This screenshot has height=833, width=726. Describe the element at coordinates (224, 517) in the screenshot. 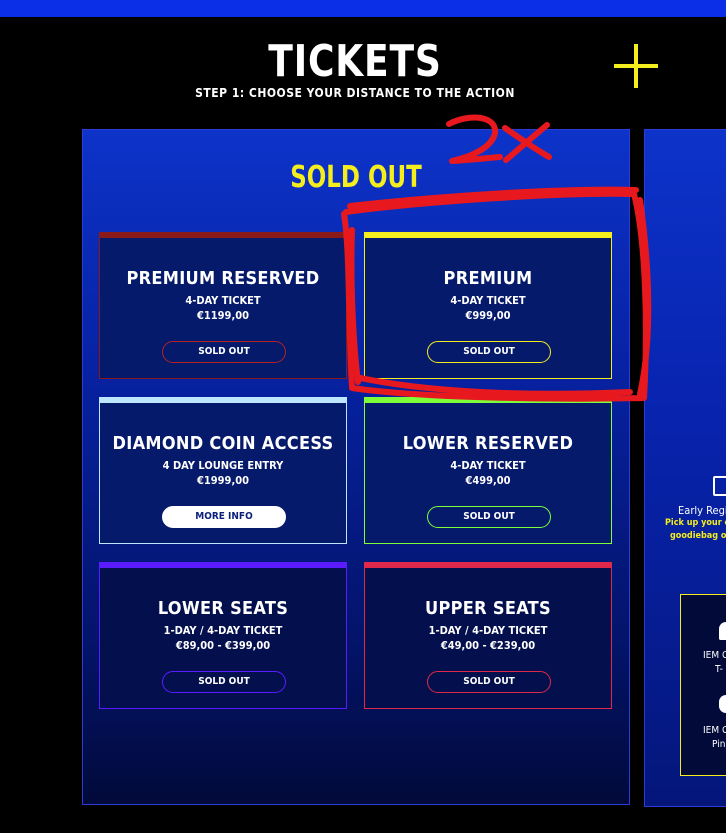

I see `more-info-button: MORE INFO` at that location.